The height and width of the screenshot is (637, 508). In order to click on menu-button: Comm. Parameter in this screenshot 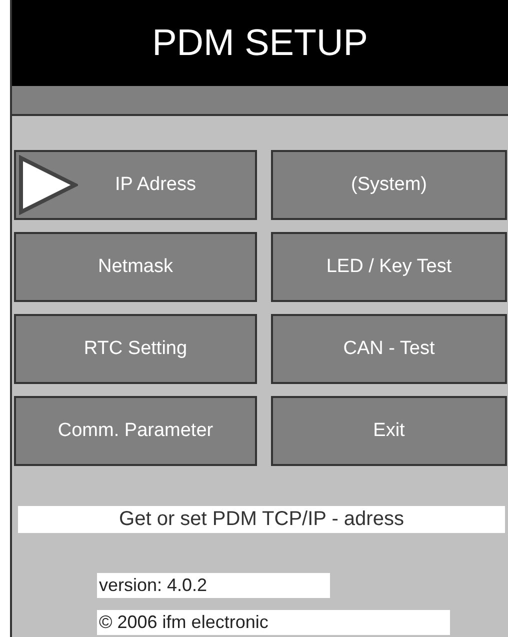, I will do `click(135, 431)`.